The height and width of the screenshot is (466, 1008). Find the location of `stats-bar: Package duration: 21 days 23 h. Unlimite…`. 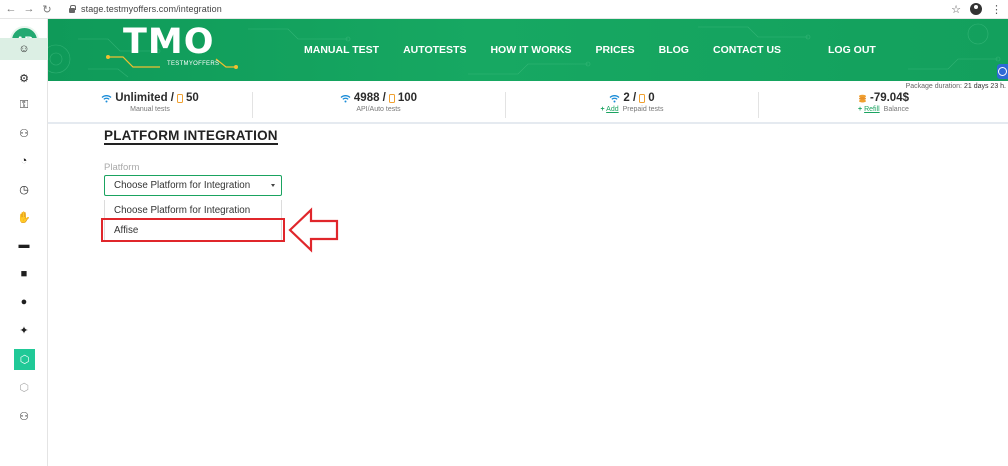

stats-bar: Package duration: 21 days 23 h. Unlimite… is located at coordinates (528, 103).